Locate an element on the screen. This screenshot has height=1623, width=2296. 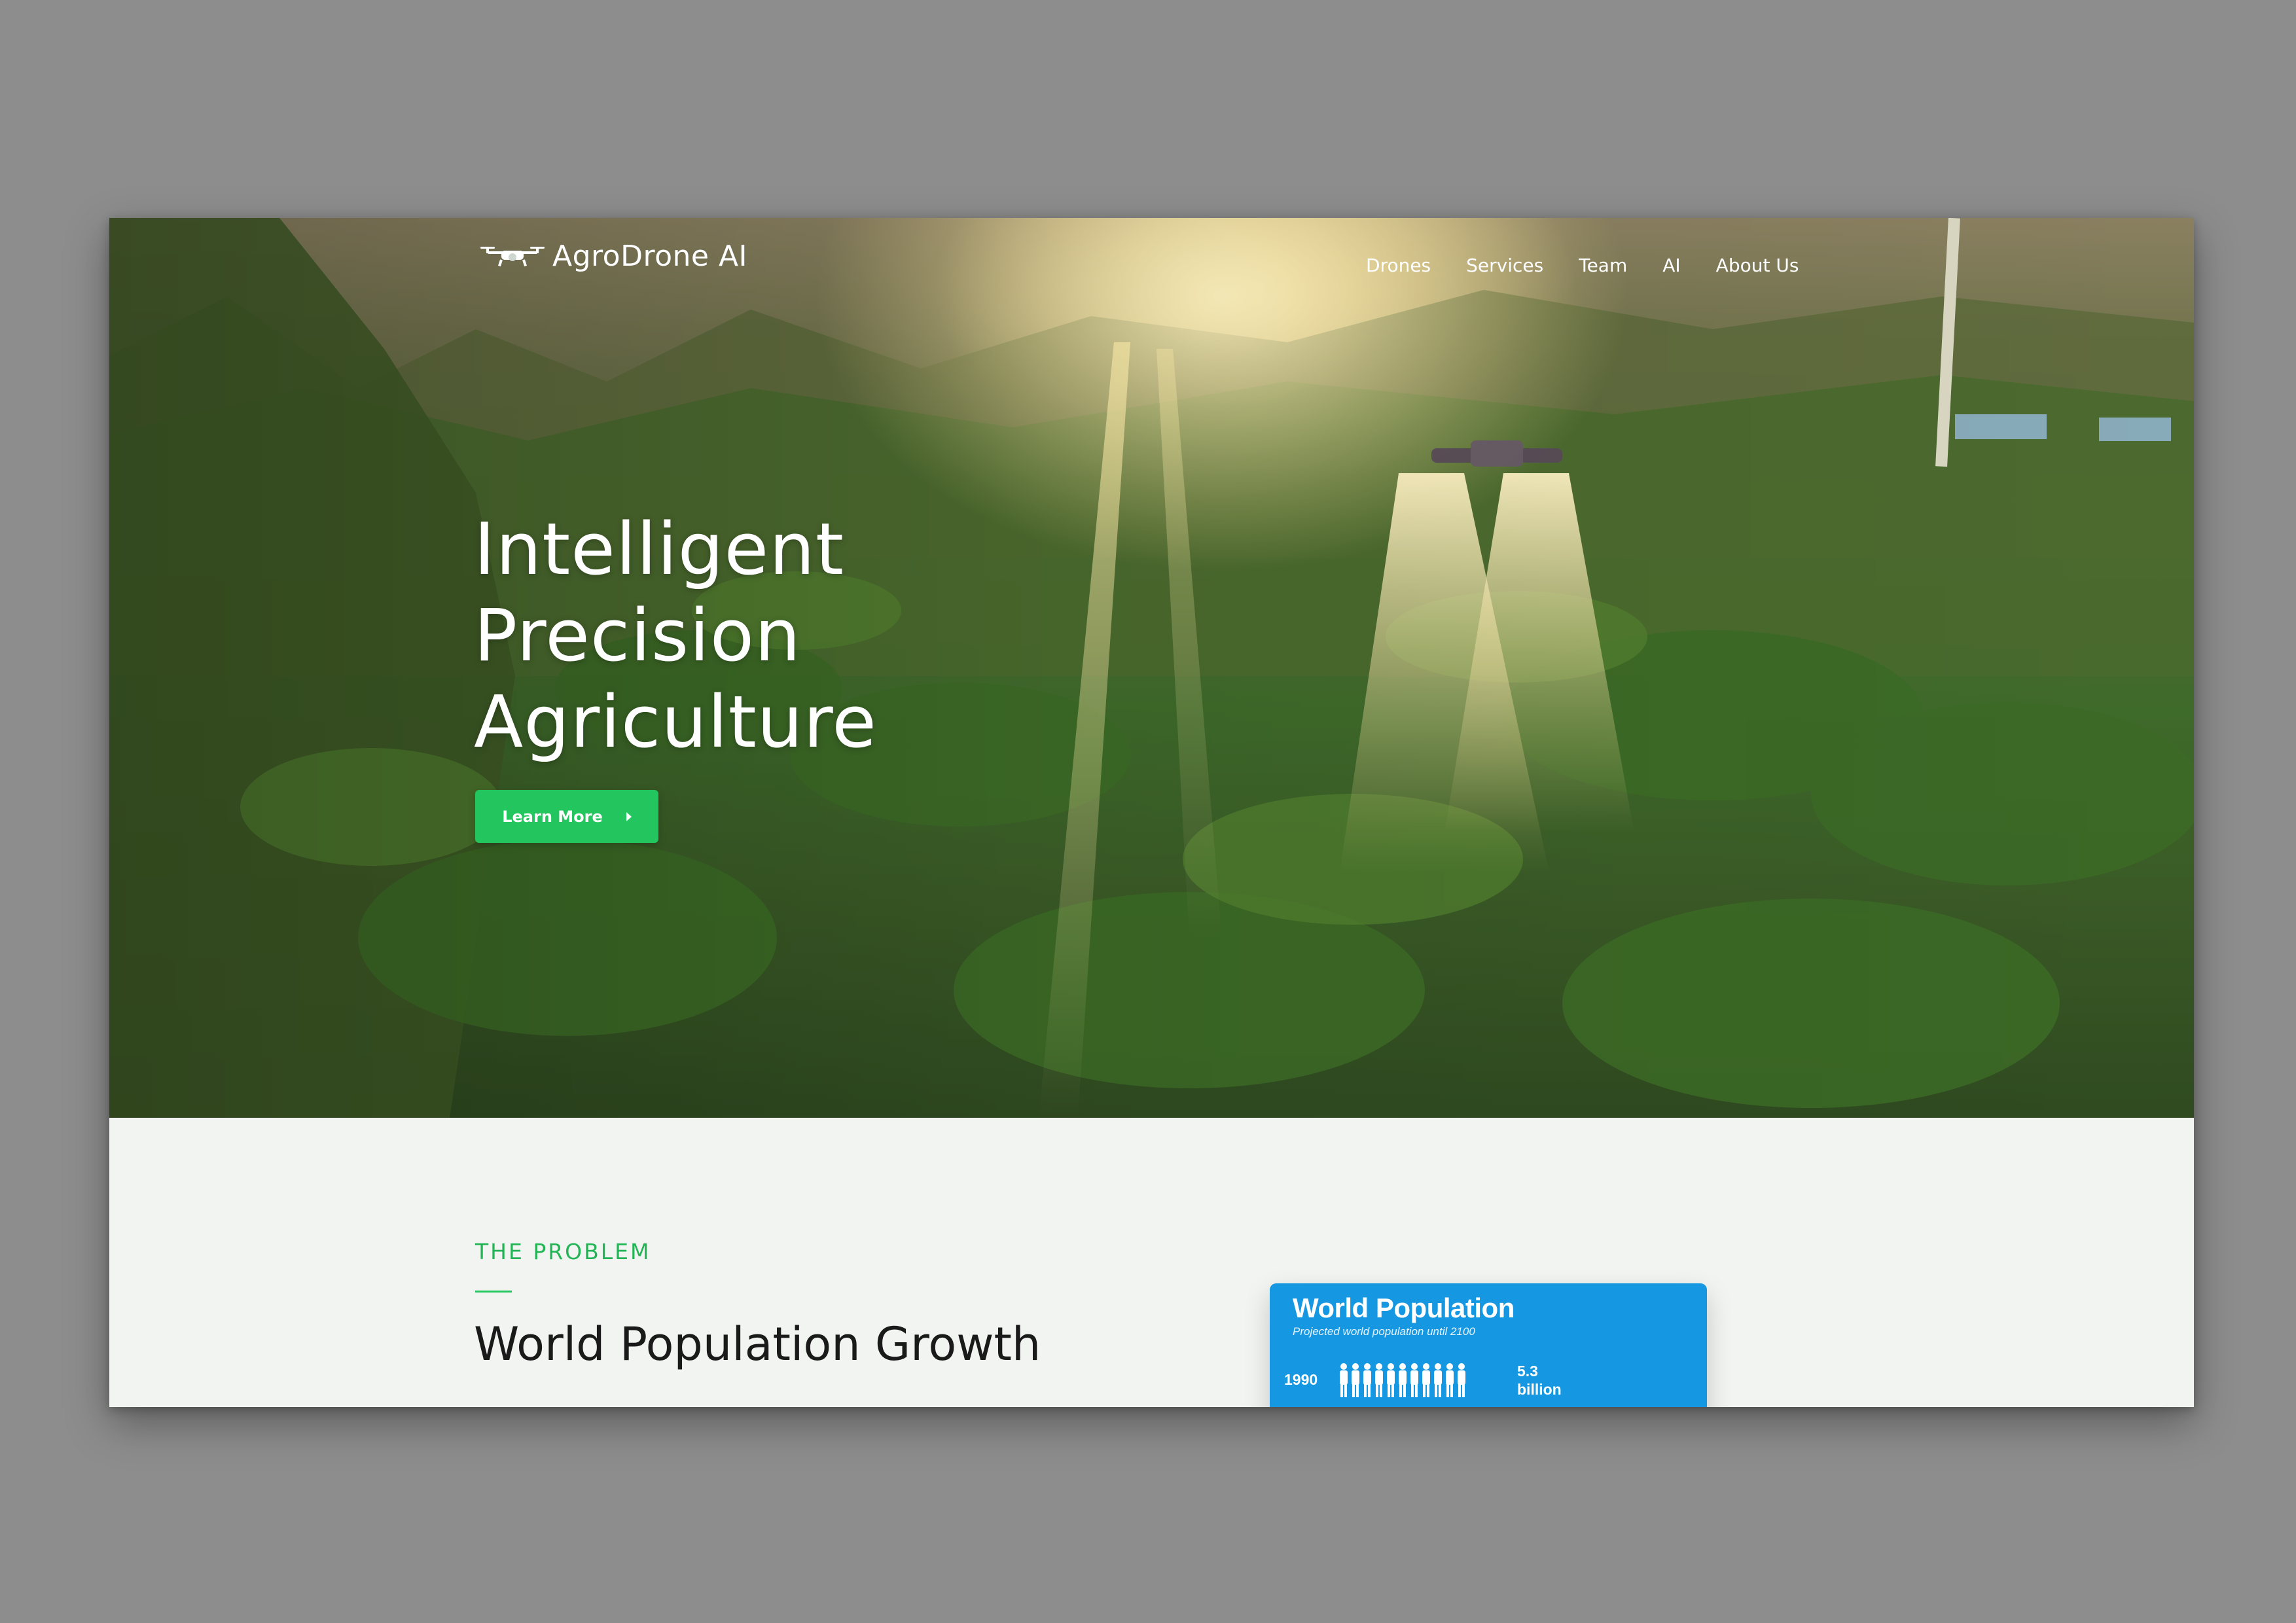
section-eyebrow: THE PROBLEM is located at coordinates (563, 1251).